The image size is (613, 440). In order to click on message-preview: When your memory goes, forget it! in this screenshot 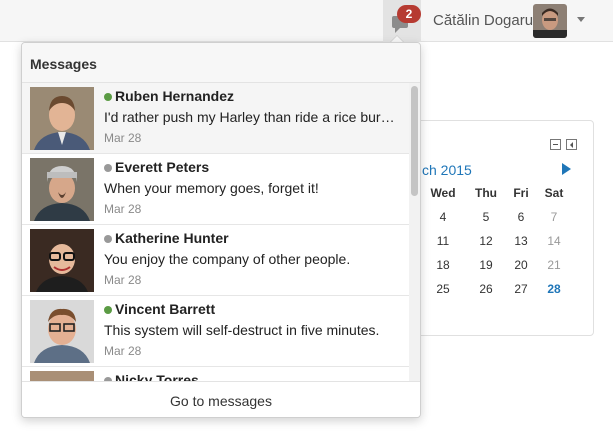, I will do `click(211, 188)`.